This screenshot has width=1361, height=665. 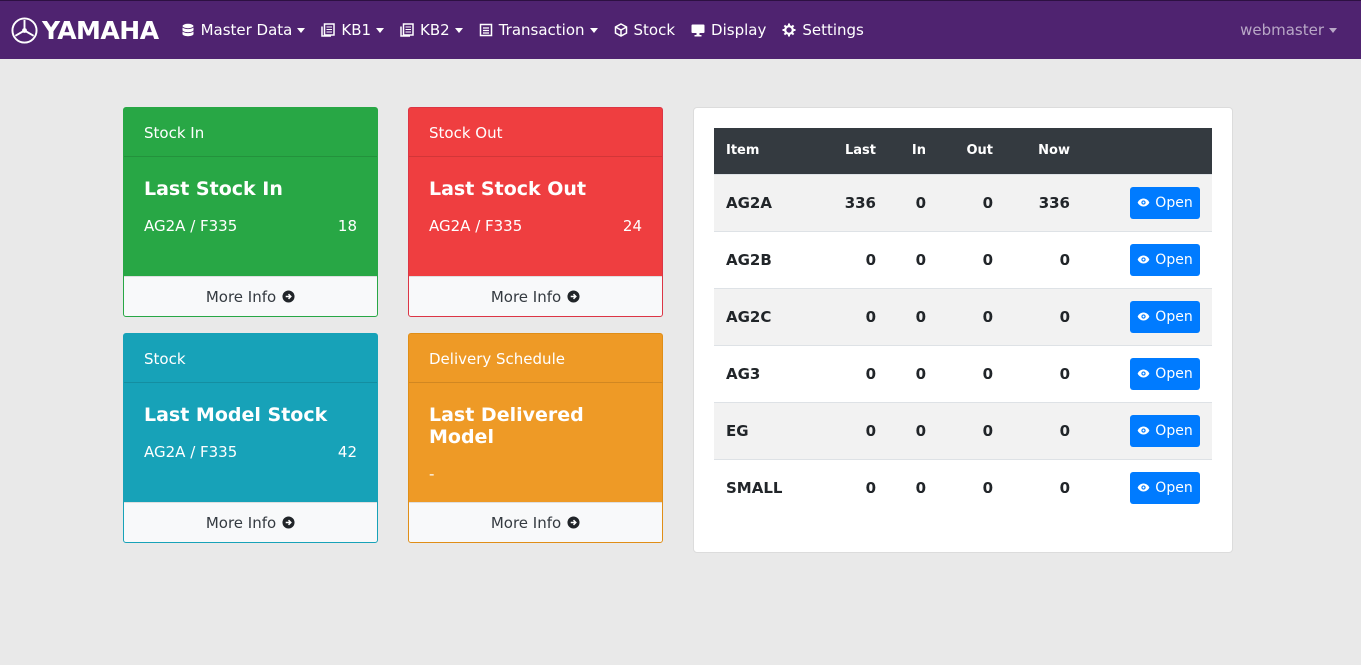 What do you see at coordinates (963, 487) in the screenshot?
I see `table-row: SMALL 0 0 0 0 Open` at bounding box center [963, 487].